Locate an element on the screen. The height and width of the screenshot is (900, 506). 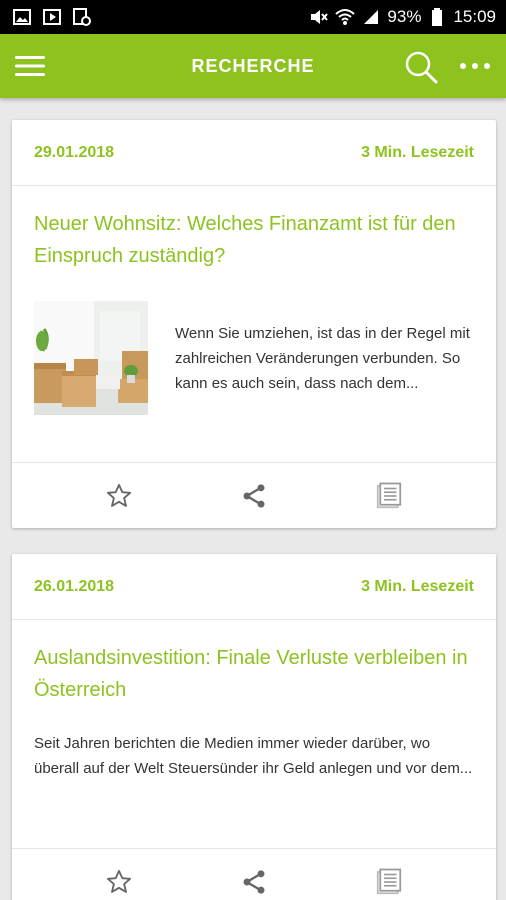
battery-percent: 93% is located at coordinates (404, 16).